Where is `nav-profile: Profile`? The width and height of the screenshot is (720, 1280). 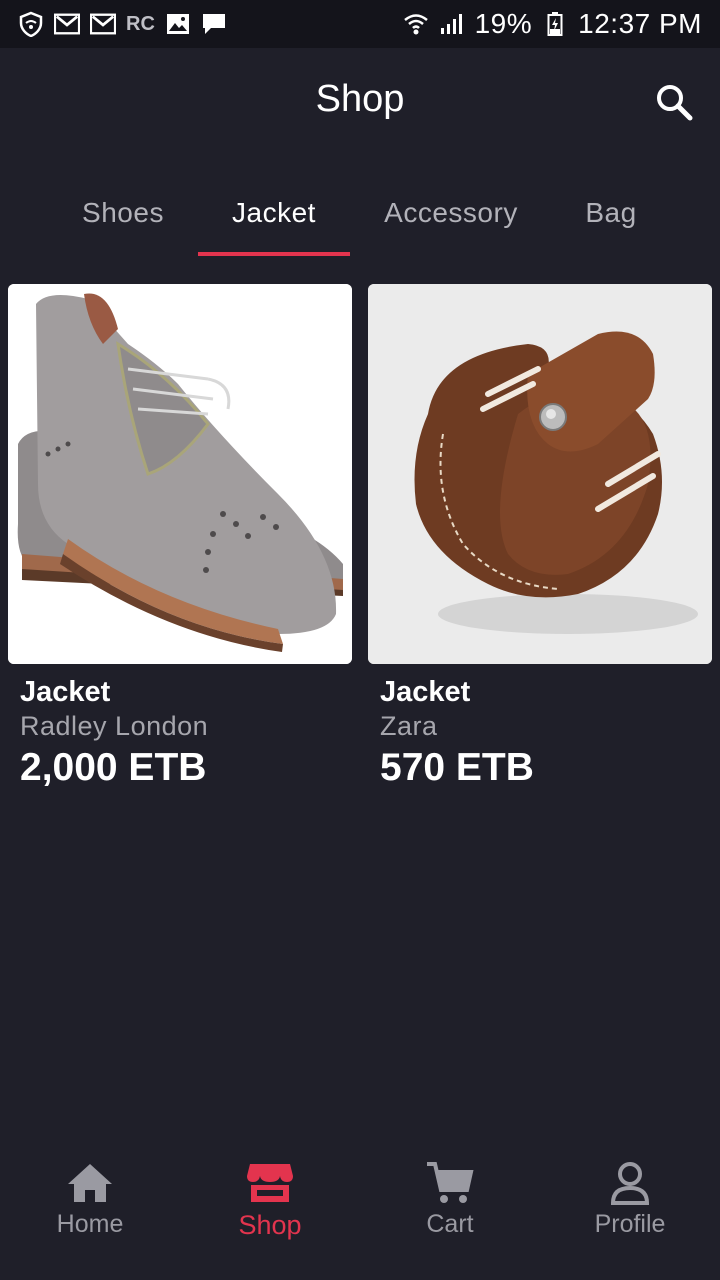 nav-profile: Profile is located at coordinates (630, 1199).